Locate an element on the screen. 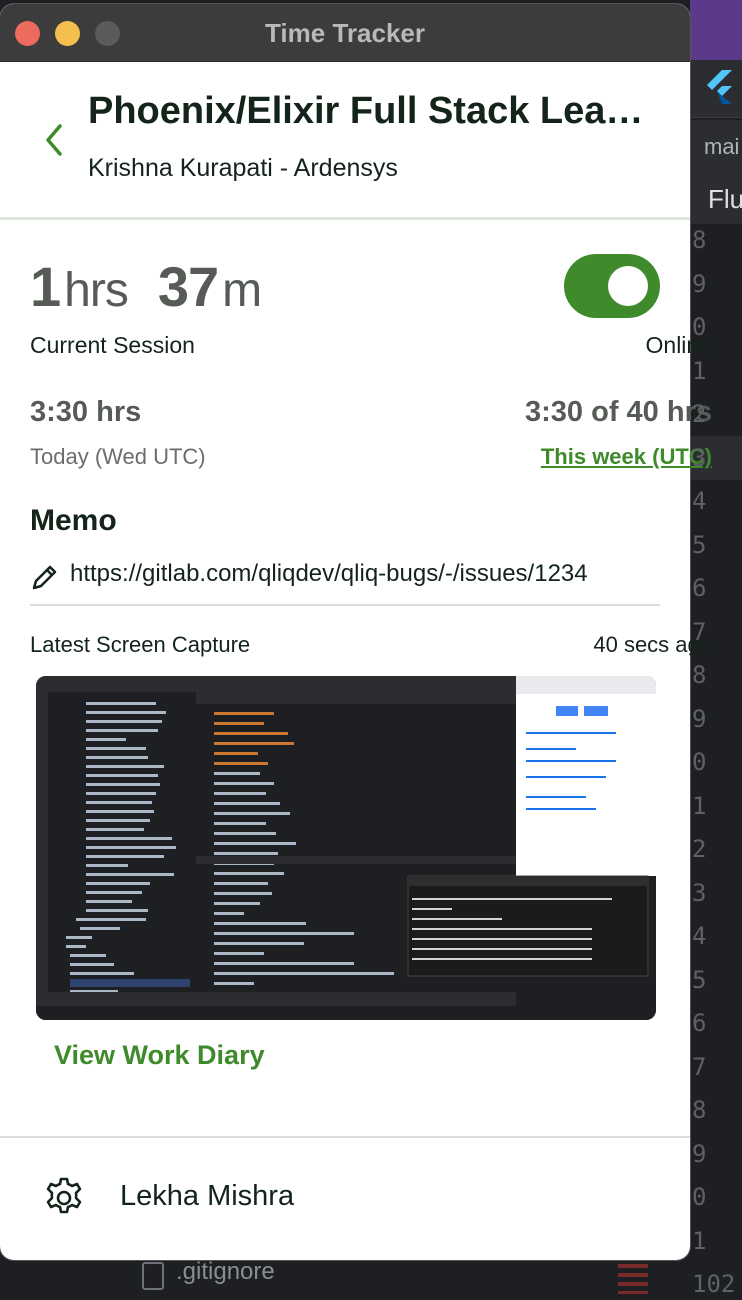 Image resolution: width=742 pixels, height=1300 pixels. background-tab-main: mai is located at coordinates (716, 146).